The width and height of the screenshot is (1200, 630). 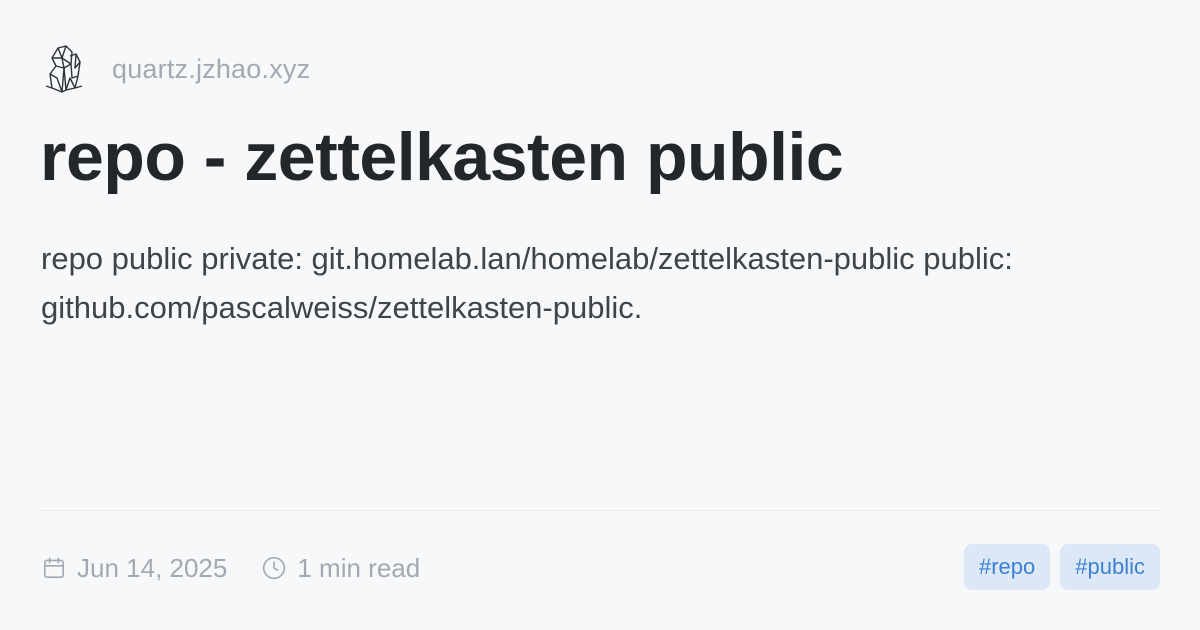 I want to click on quartz-crystal-icon, so click(x=64, y=69).